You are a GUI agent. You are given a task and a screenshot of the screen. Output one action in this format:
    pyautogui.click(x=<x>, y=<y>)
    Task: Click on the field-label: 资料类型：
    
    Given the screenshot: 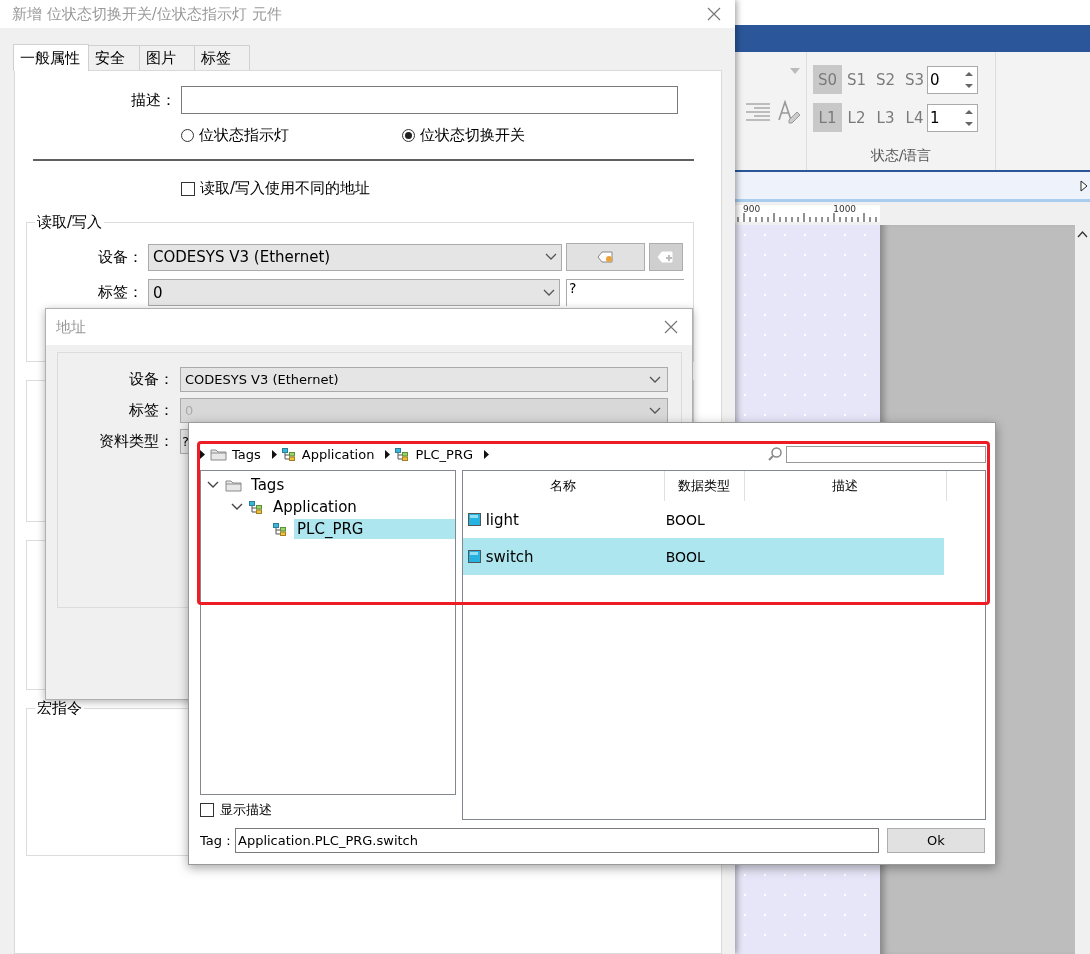 What is the action you would take?
    pyautogui.click(x=136, y=441)
    